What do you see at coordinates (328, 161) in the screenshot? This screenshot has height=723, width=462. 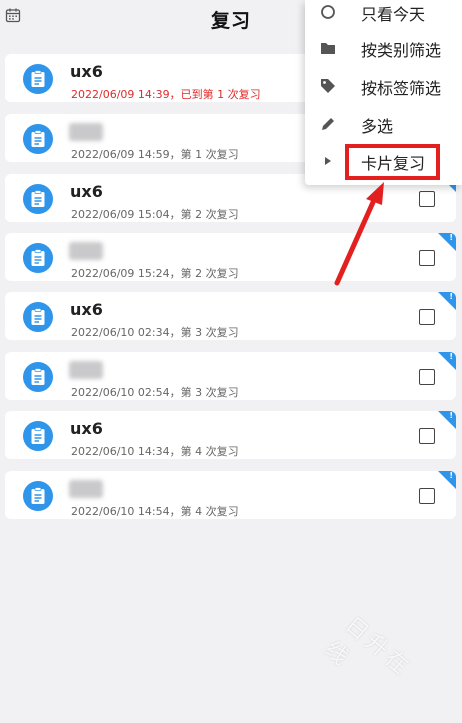 I see `play-triangle-icon` at bounding box center [328, 161].